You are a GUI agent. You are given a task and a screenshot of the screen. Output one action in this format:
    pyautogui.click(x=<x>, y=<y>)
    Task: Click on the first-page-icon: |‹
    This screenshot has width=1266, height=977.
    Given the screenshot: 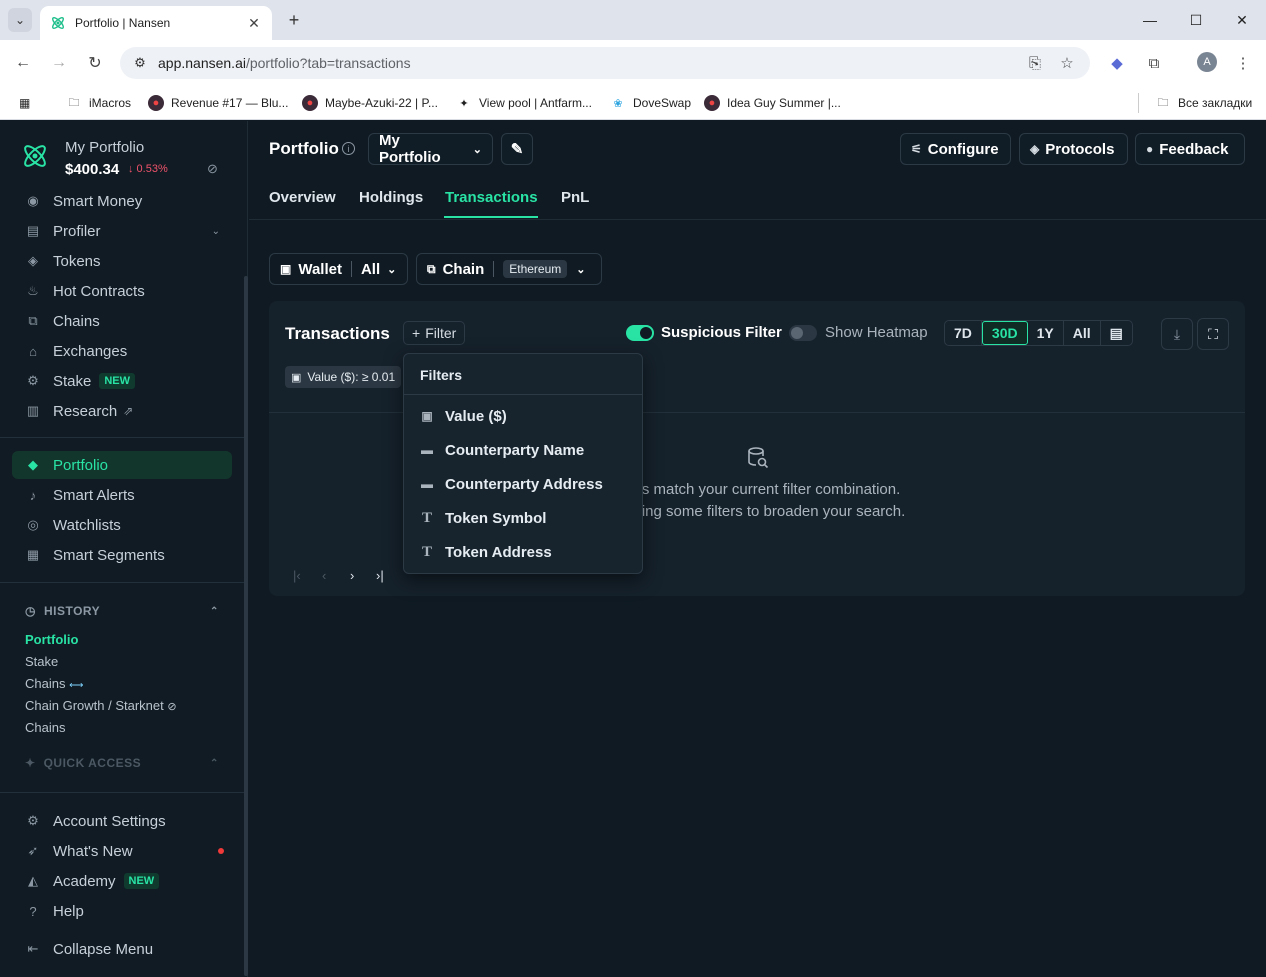 What is the action you would take?
    pyautogui.click(x=297, y=575)
    